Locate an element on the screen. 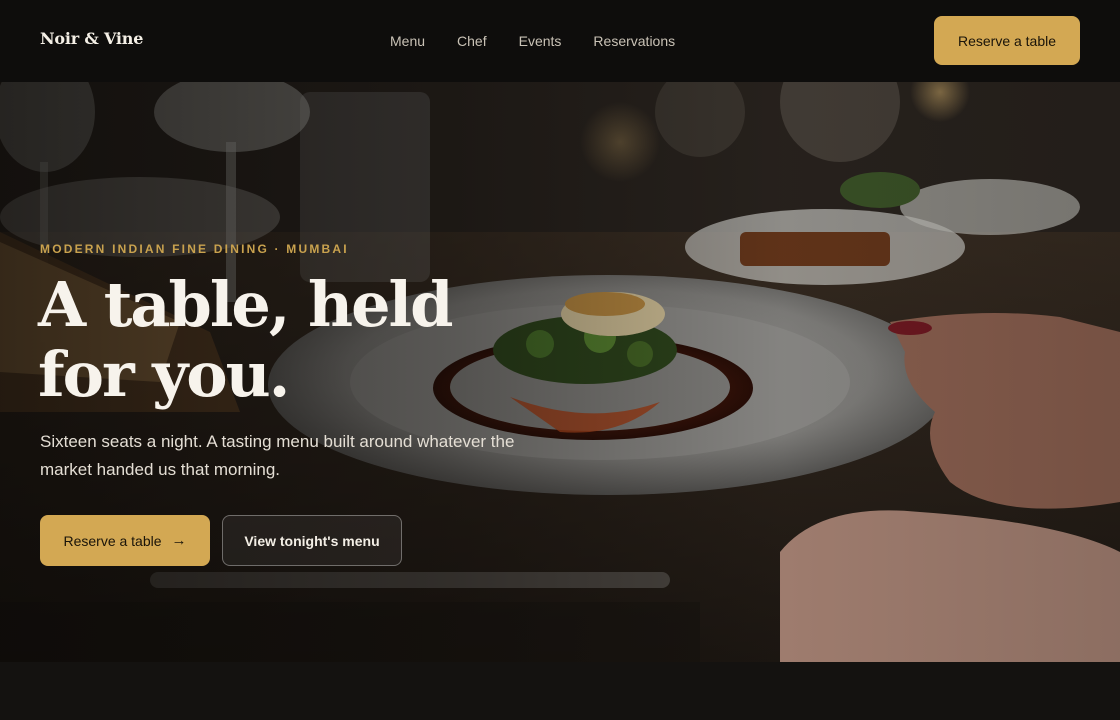 The height and width of the screenshot is (720, 1120). main-nav: Menu Chef Events Reservations is located at coordinates (548, 41).